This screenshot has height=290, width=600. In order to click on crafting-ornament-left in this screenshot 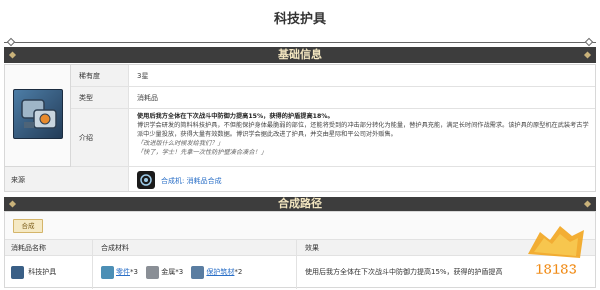, I will do `click(12, 204)`.